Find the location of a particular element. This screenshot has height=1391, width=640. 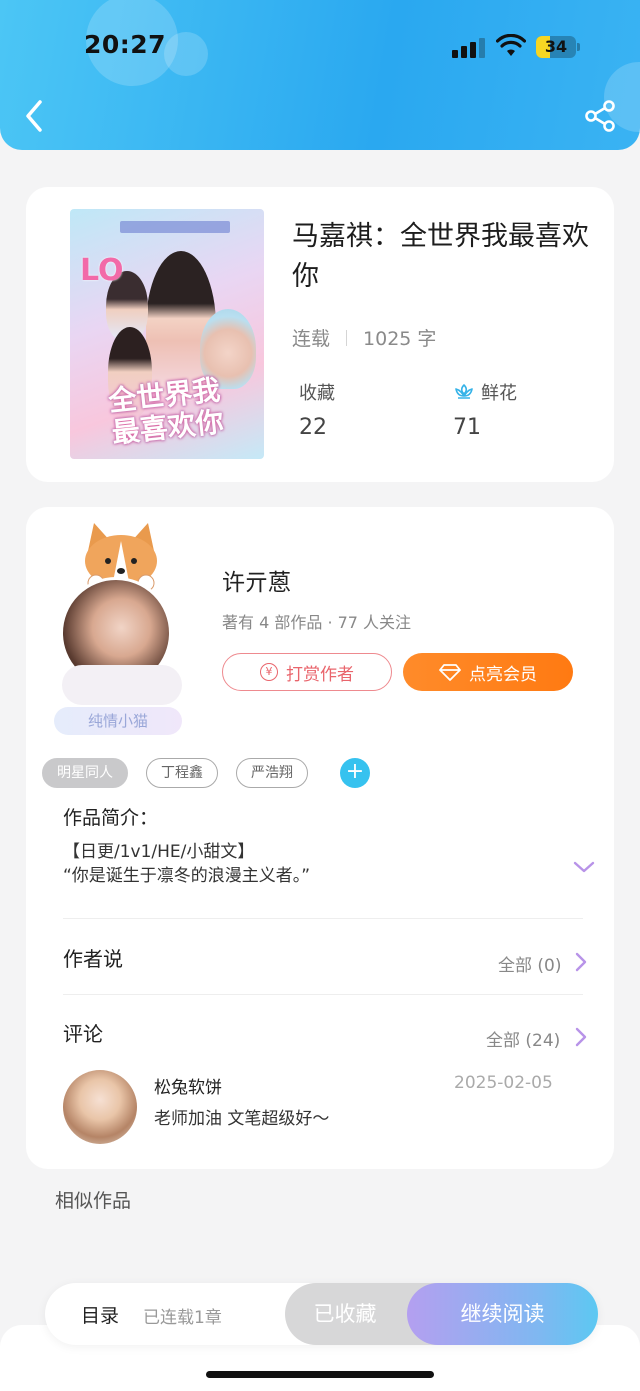

chevron-down-icon is located at coordinates (584, 867).